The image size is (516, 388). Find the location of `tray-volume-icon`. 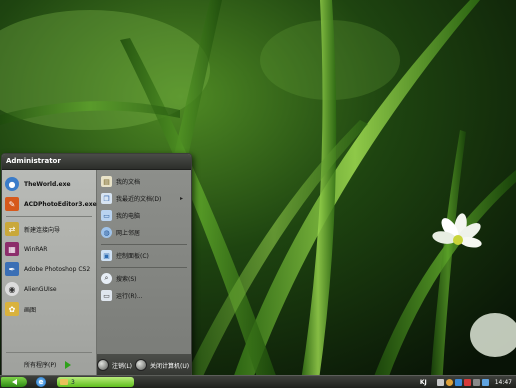

tray-volume-icon is located at coordinates (476, 382).